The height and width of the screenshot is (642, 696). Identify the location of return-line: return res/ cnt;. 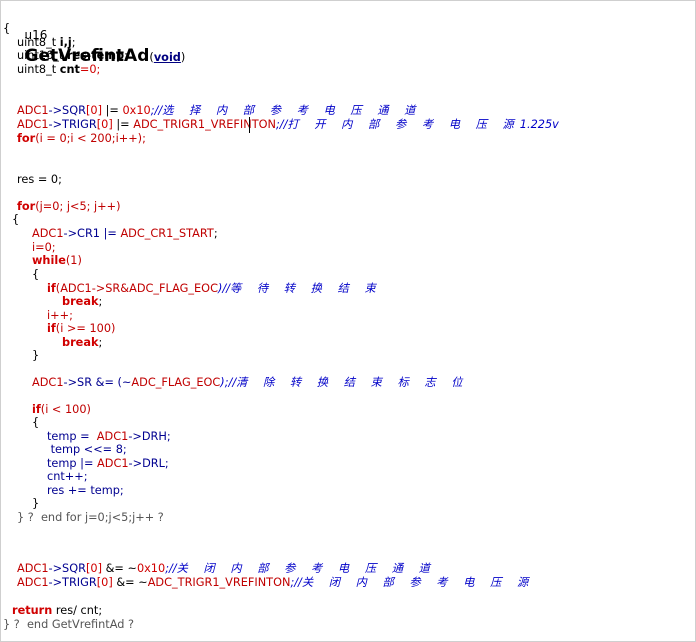
(57, 611).